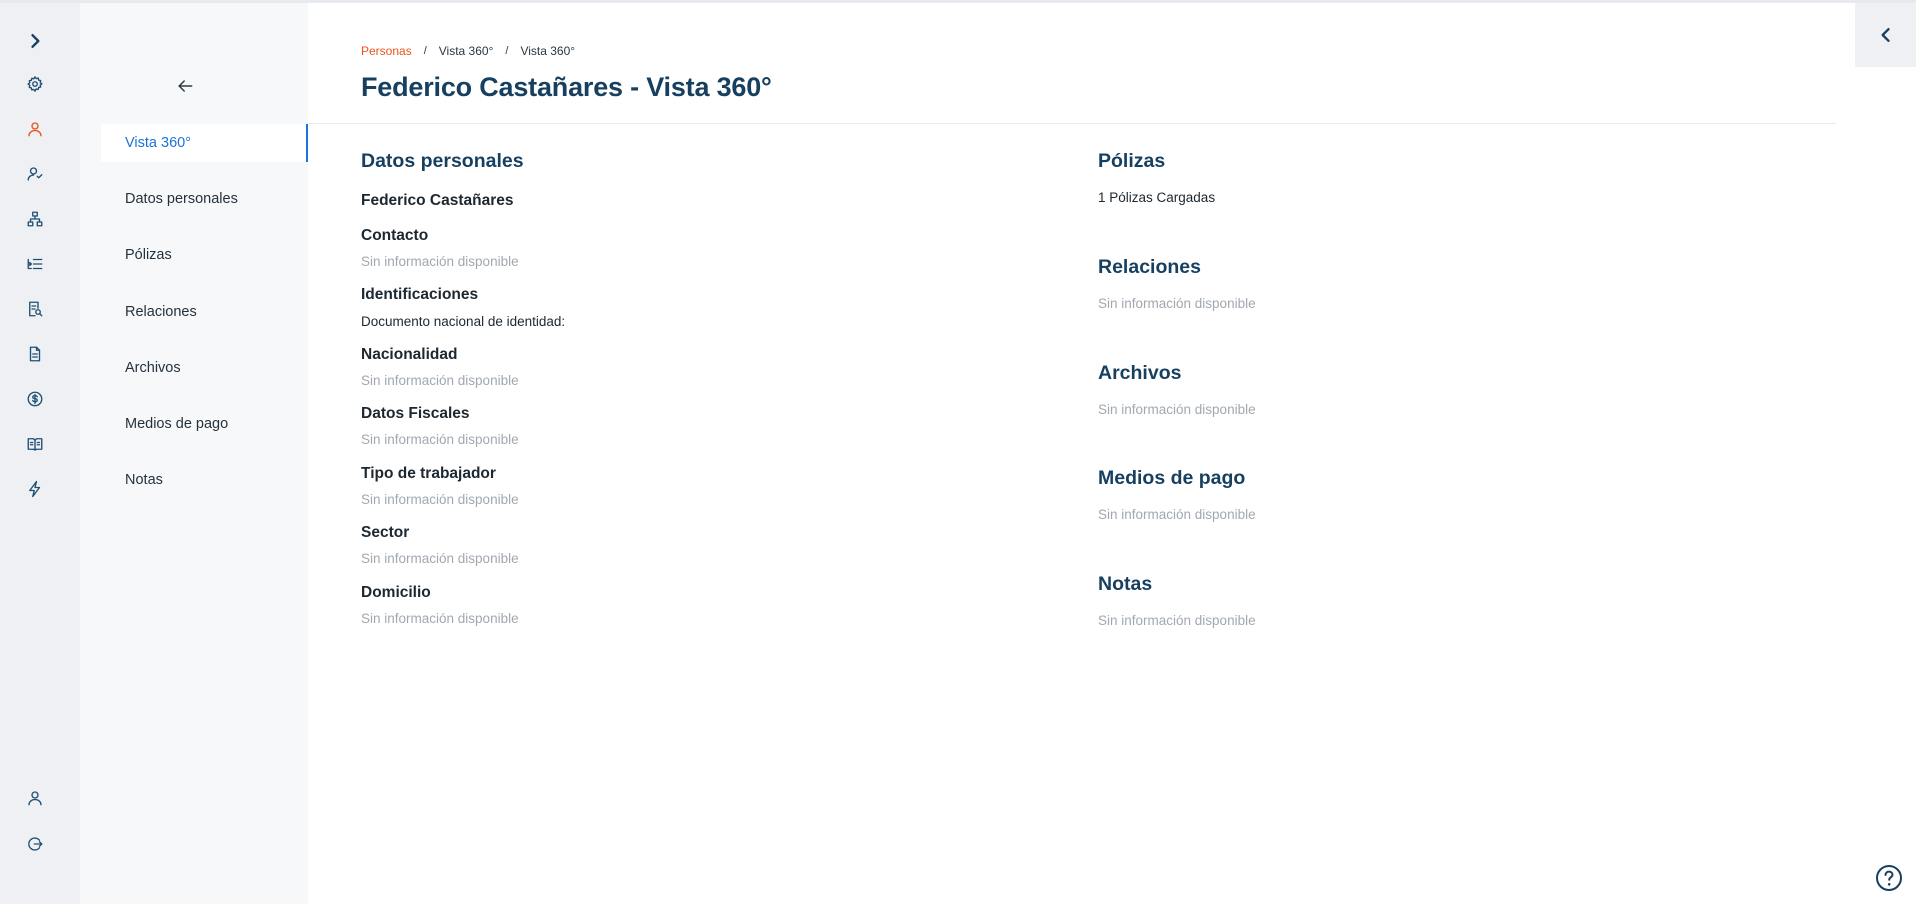  I want to click on breadcrumb-vista-360: Vista 360°, so click(466, 51).